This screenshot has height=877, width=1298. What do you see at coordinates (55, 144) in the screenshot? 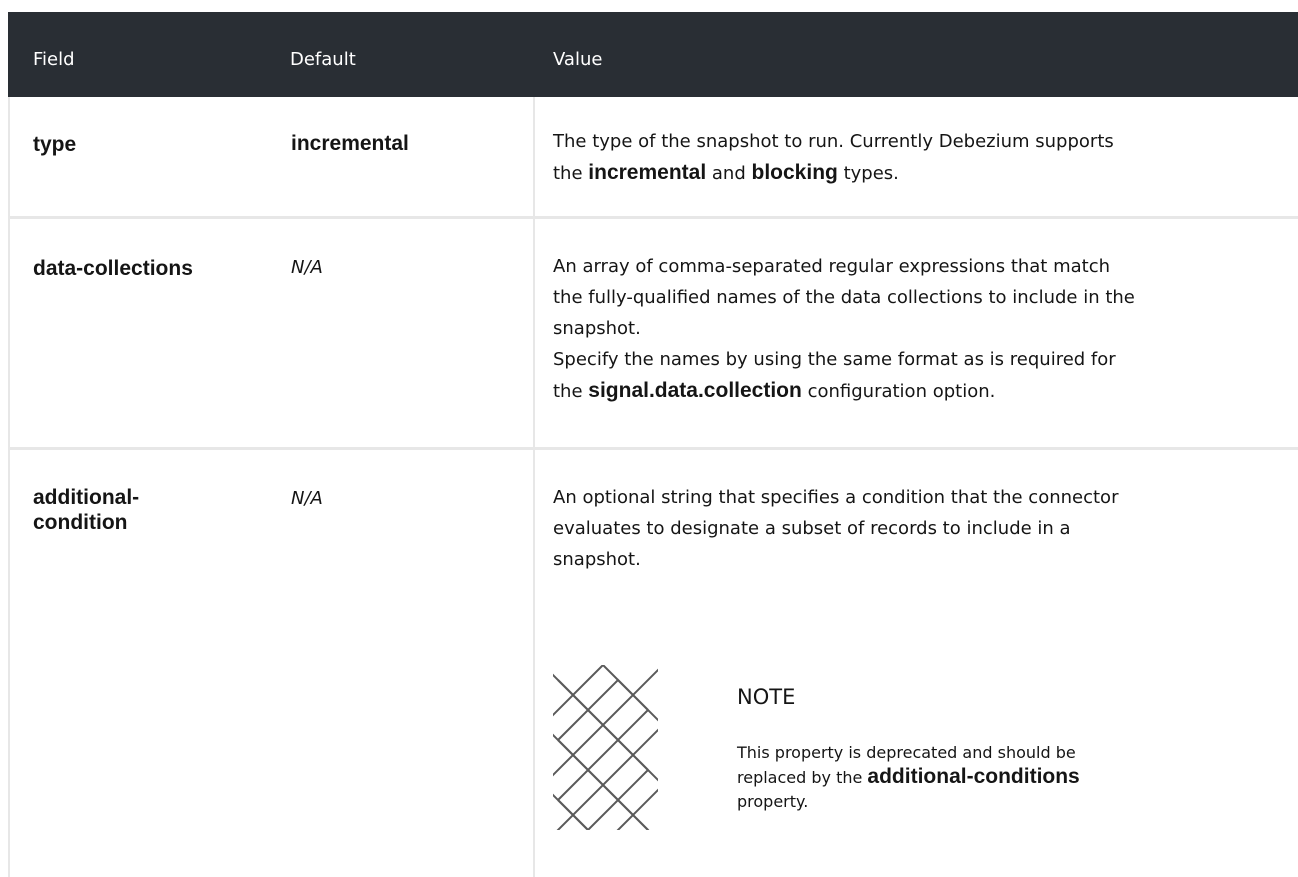
I see `field-name: type` at bounding box center [55, 144].